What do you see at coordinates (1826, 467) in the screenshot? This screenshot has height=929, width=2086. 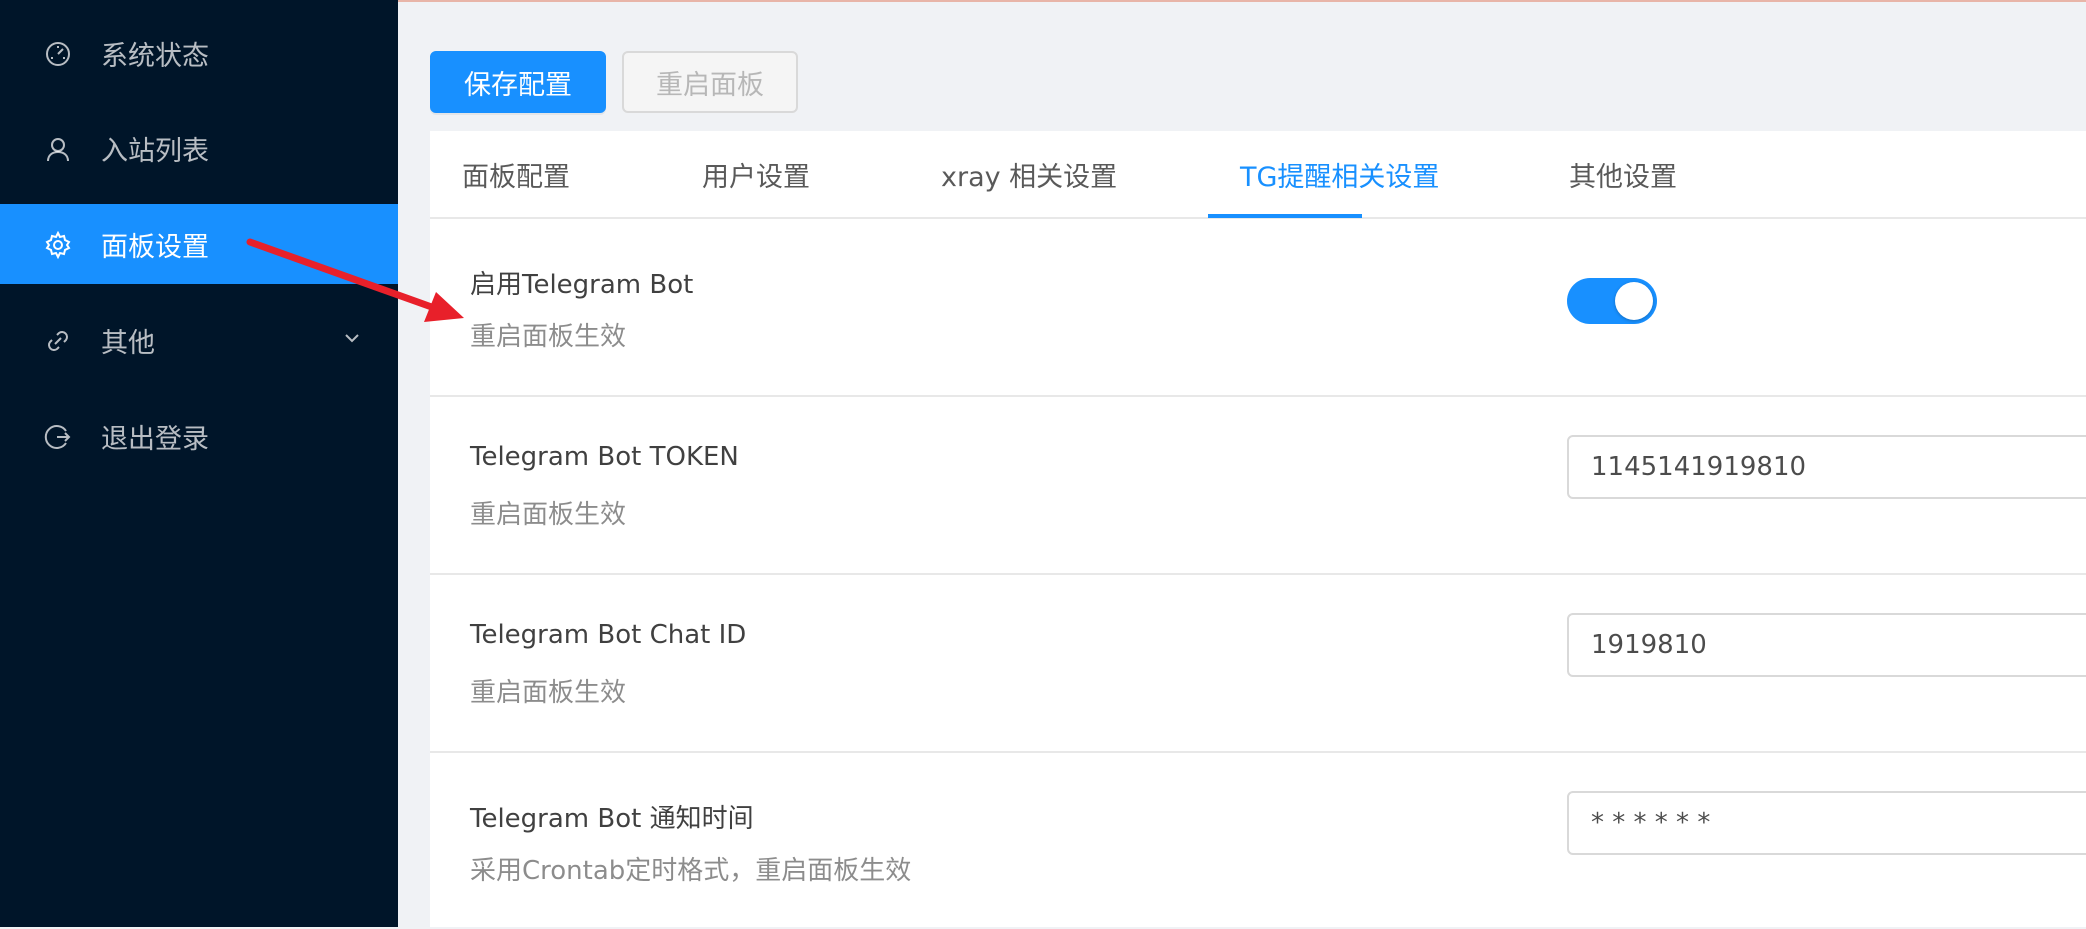 I see `bot-token-input` at bounding box center [1826, 467].